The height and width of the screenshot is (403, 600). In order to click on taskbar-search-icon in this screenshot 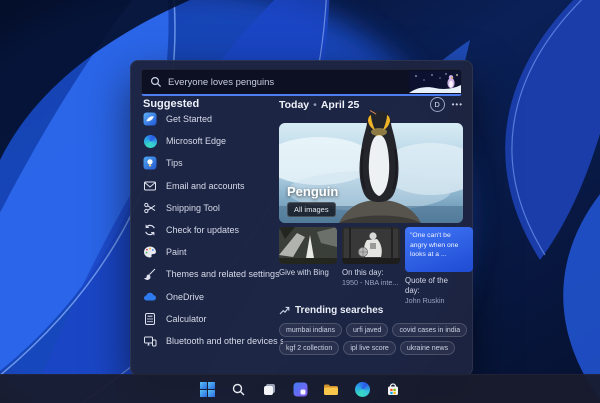, I will do `click(238, 389)`.